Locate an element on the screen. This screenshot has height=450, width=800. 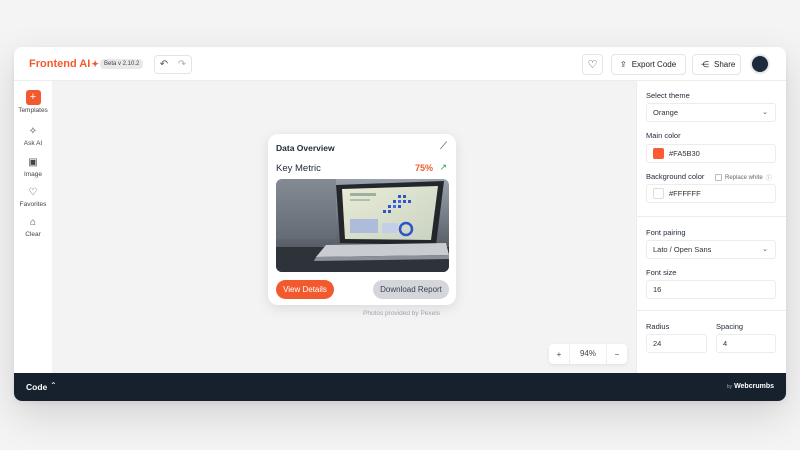
sidebar-item-clear: ⌂ Clear is located at coordinates (33, 227).